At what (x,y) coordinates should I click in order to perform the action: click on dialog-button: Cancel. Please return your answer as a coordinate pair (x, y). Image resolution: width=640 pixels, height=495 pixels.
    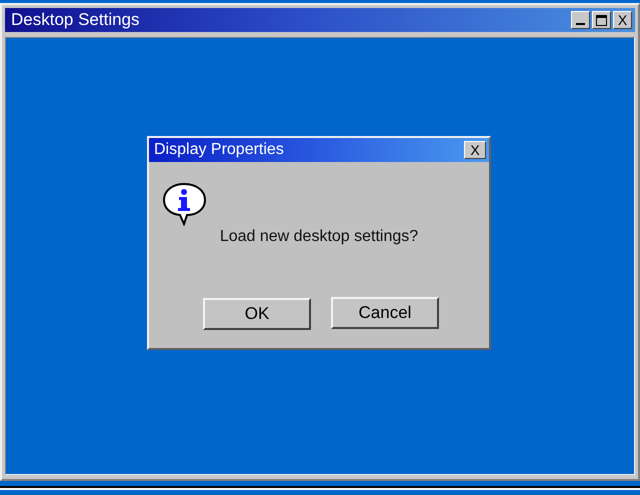
    Looking at the image, I should click on (385, 313).